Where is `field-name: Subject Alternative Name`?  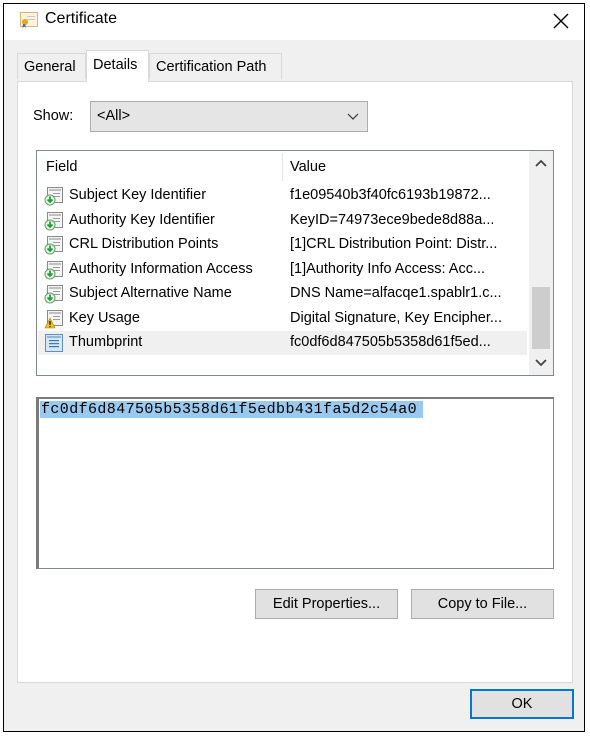
field-name: Subject Alternative Name is located at coordinates (150, 293).